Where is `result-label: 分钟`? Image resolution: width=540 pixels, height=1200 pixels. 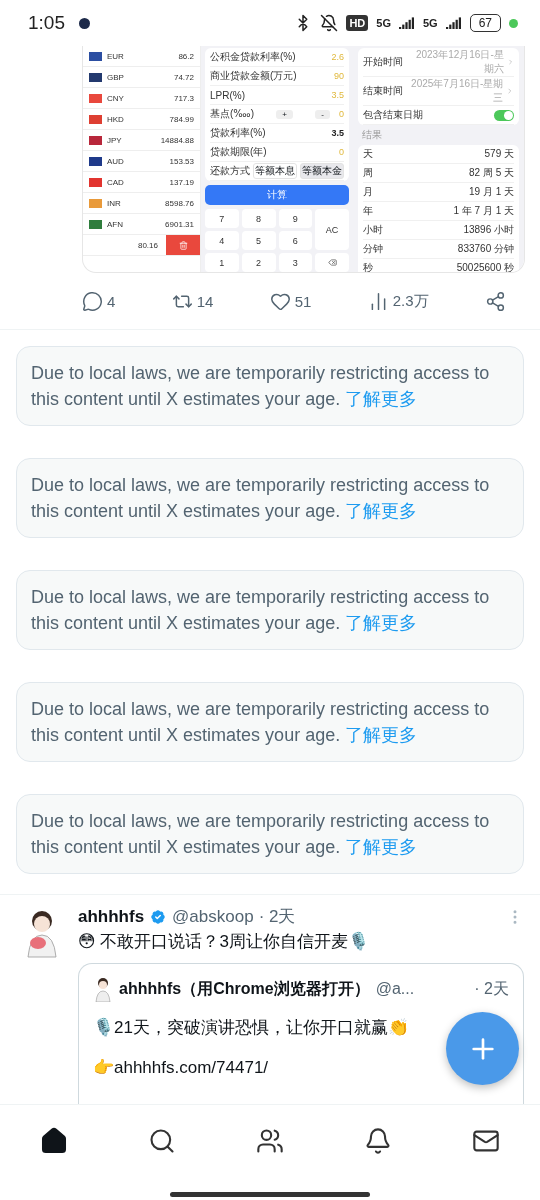
result-label: 分钟 is located at coordinates (373, 249).